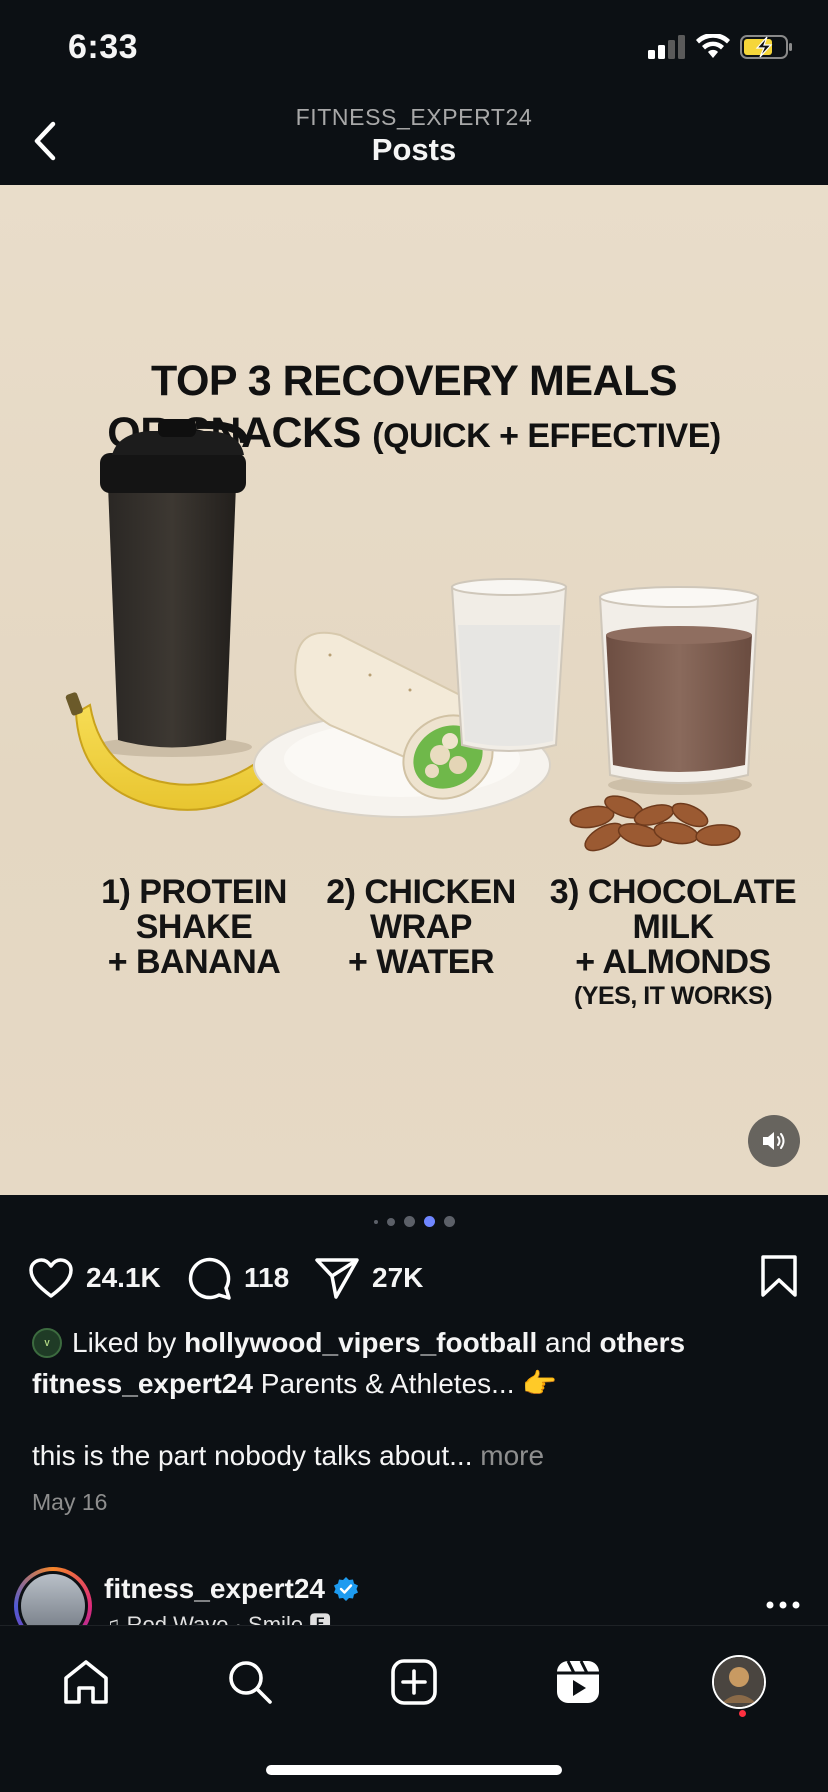 The image size is (828, 1792). What do you see at coordinates (673, 892) in the screenshot?
I see `item-3-line1: 3) CHOCOLATE` at bounding box center [673, 892].